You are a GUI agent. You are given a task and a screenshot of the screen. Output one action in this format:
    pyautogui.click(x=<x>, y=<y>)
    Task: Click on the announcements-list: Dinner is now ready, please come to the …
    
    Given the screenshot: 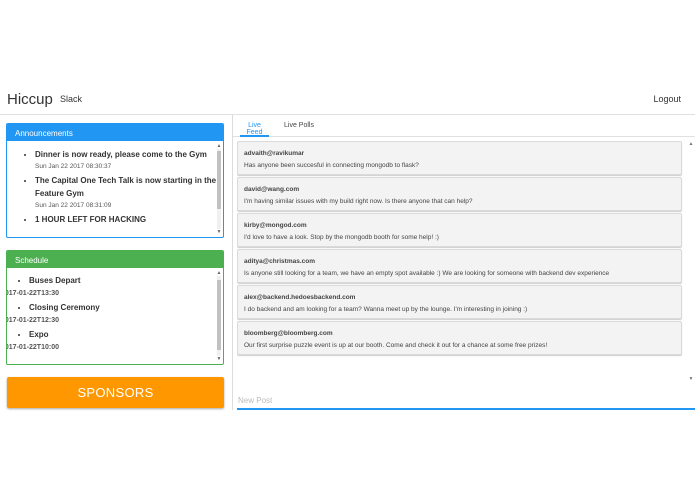 What is the action you would take?
    pyautogui.click(x=115, y=183)
    